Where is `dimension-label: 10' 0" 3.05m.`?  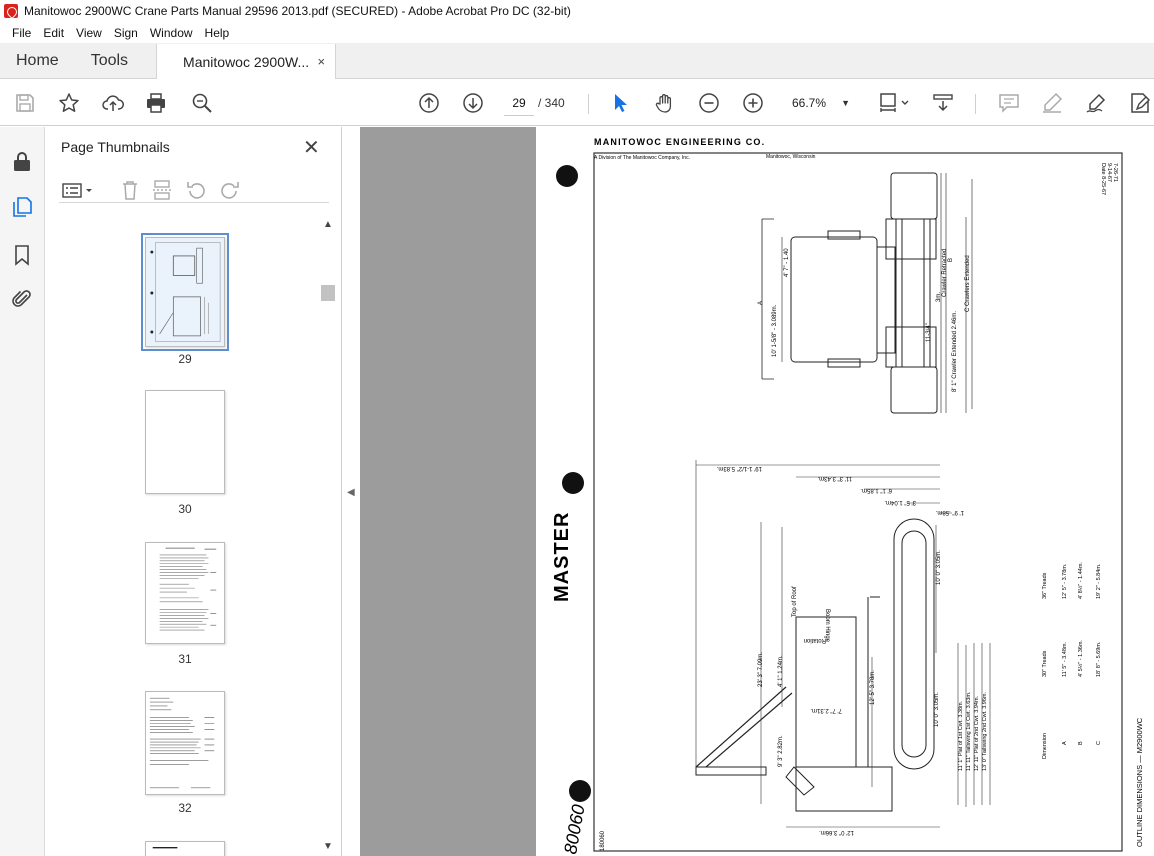
dimension-label: 10' 0" 3.05m. is located at coordinates (937, 709).